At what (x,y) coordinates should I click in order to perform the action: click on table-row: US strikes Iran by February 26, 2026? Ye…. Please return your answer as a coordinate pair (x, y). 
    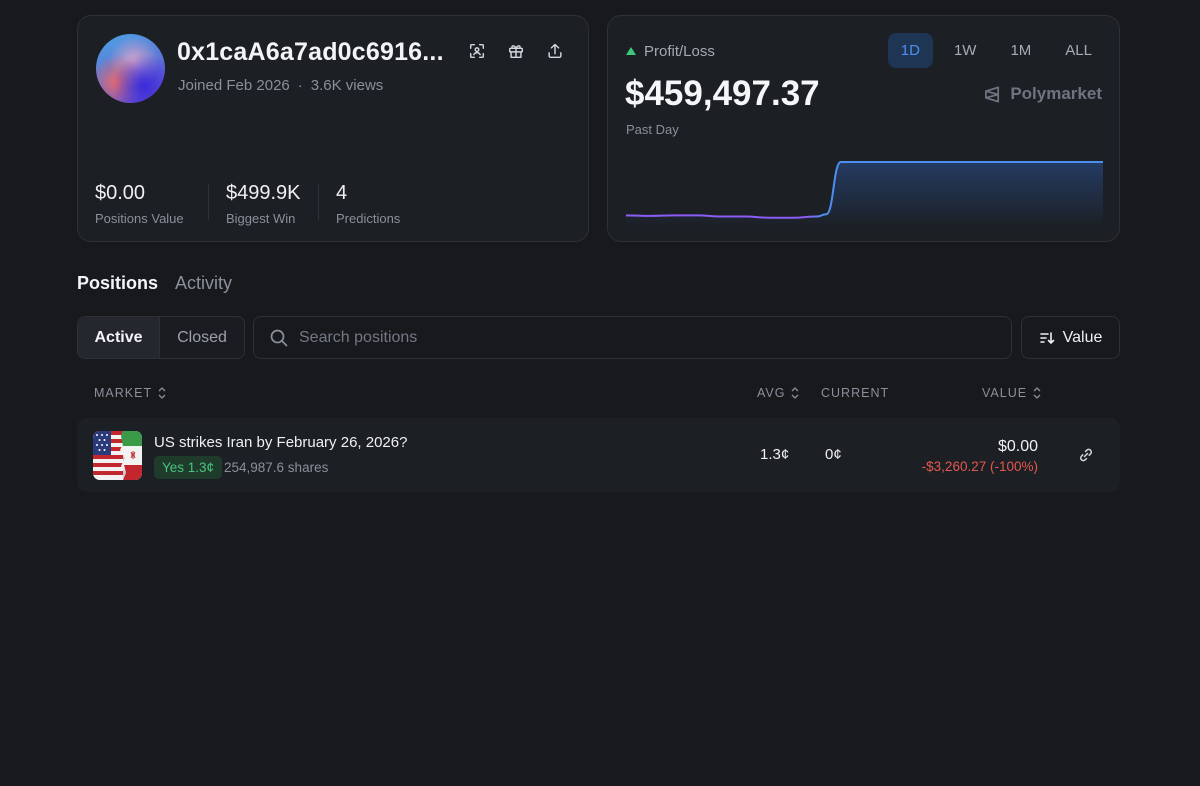
    Looking at the image, I should click on (598, 455).